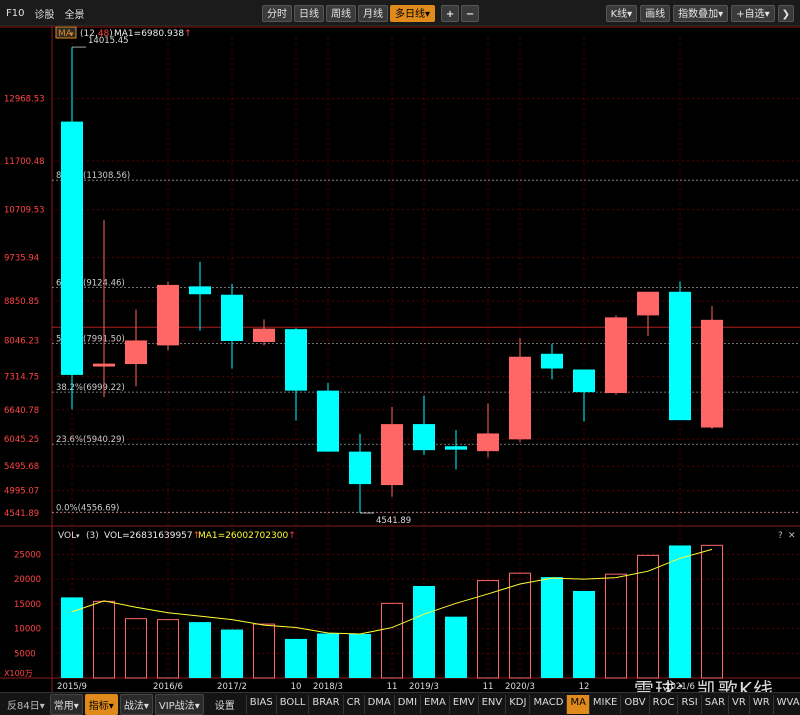  Describe the element at coordinates (655, 13) in the screenshot. I see `draw-line-button: 画线` at that location.